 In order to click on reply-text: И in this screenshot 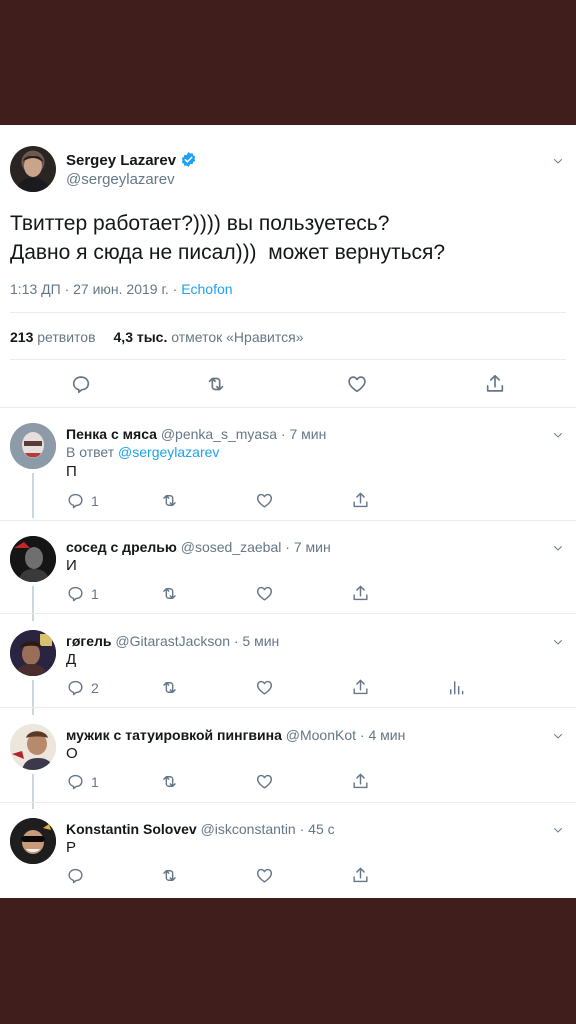, I will do `click(71, 565)`.